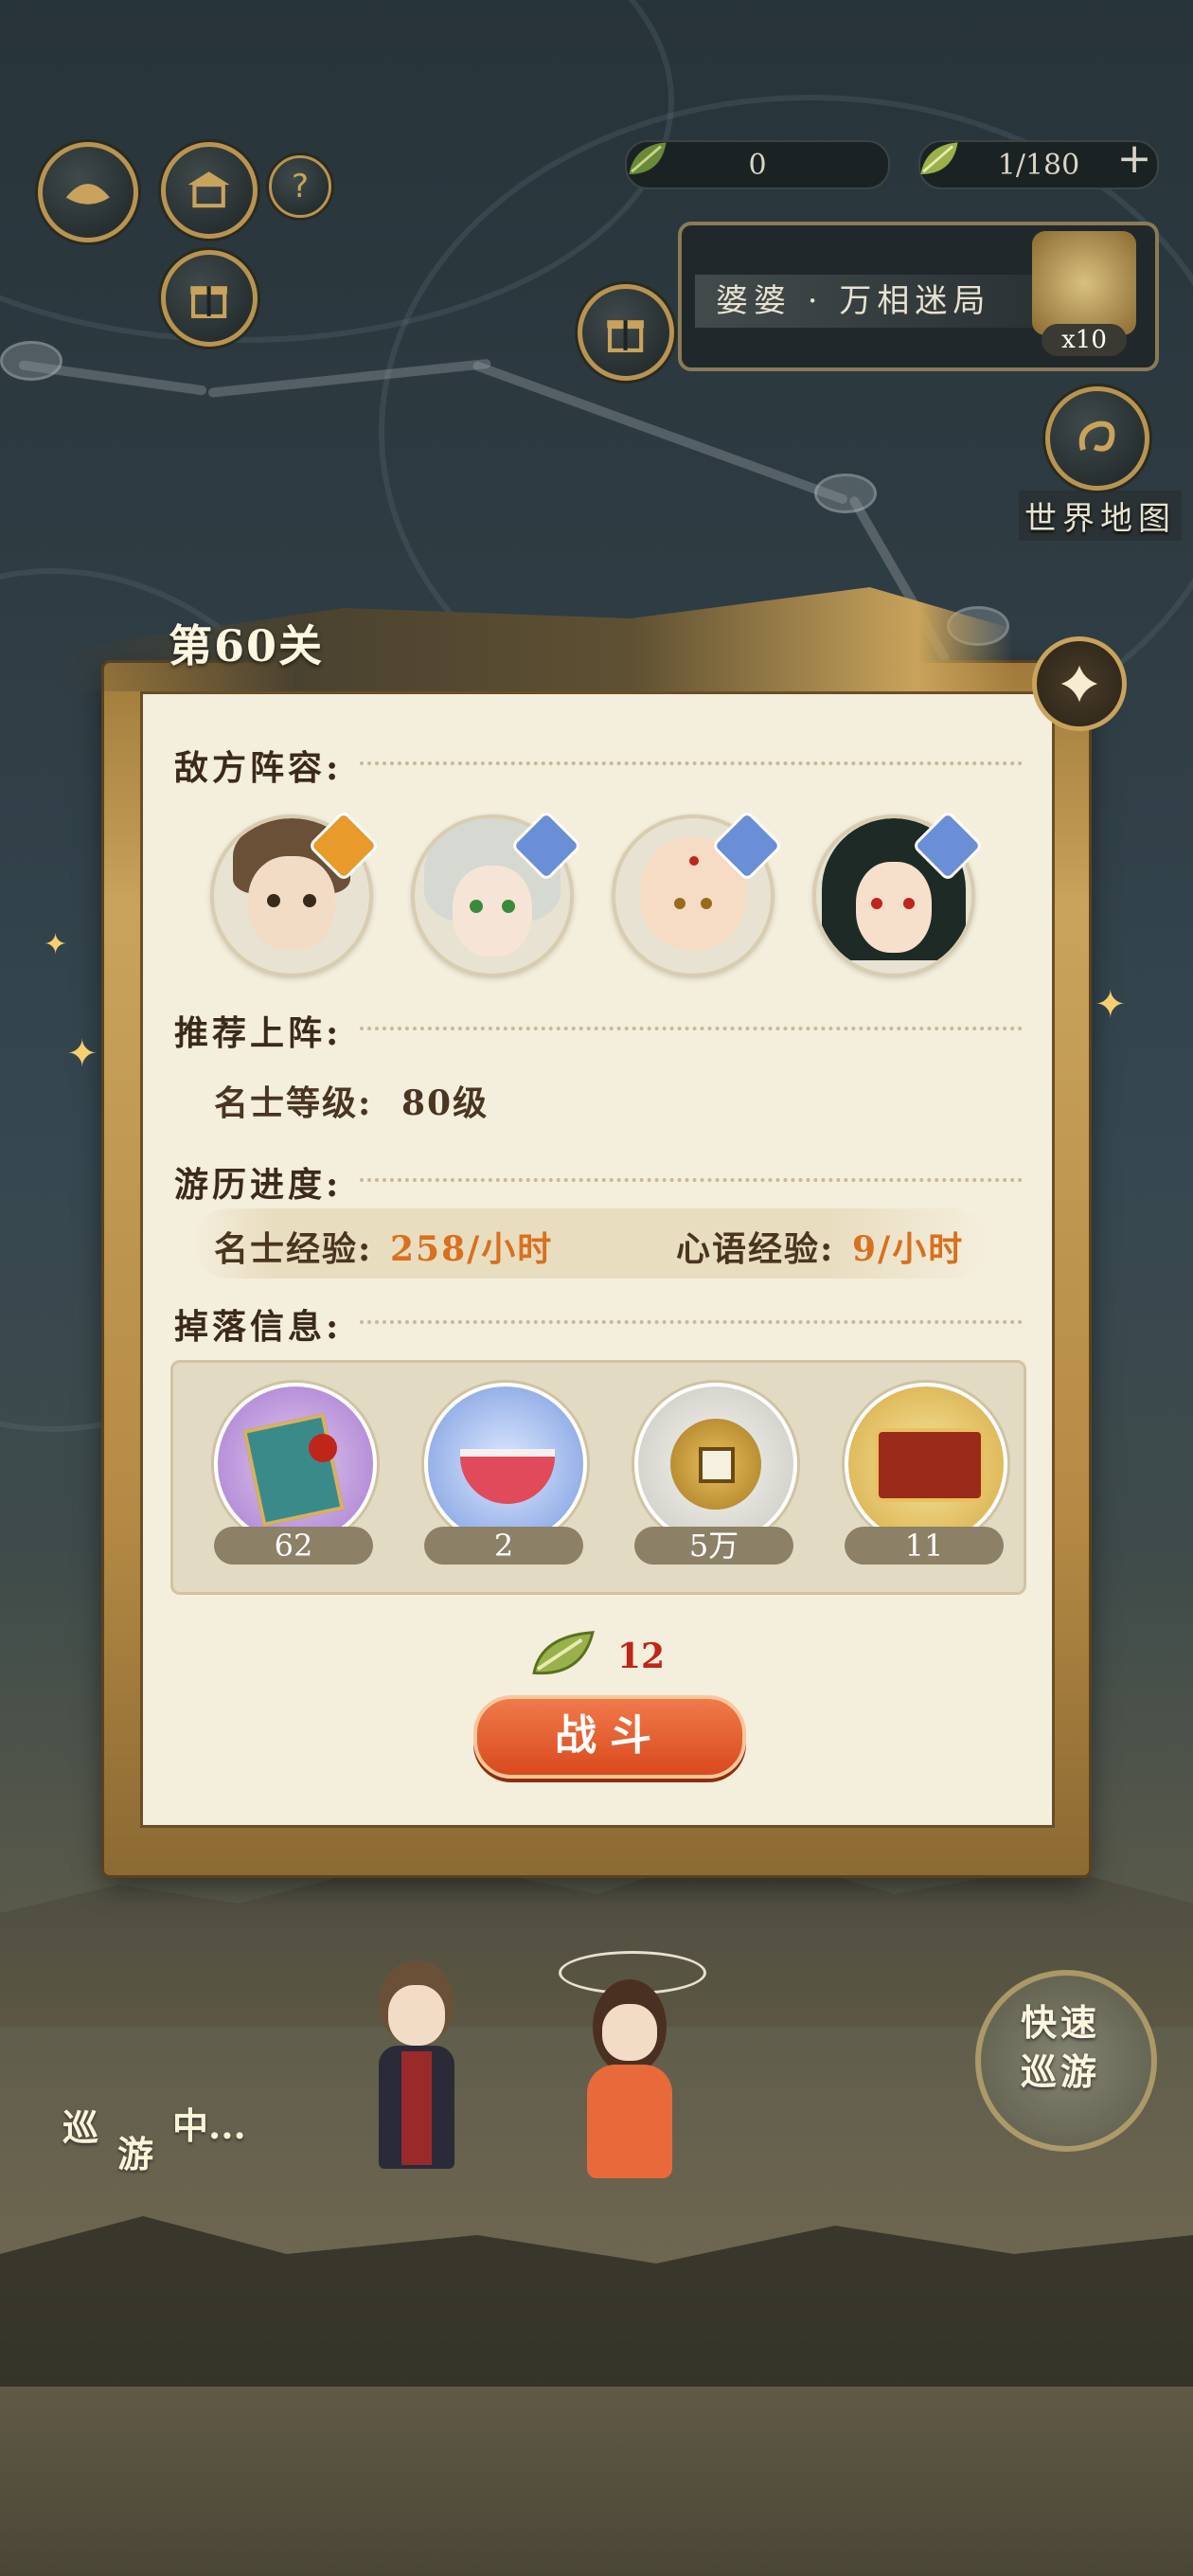 The image size is (1193, 2576). What do you see at coordinates (908, 1249) in the screenshot?
I see `heart-exp-value: 9/小时` at bounding box center [908, 1249].